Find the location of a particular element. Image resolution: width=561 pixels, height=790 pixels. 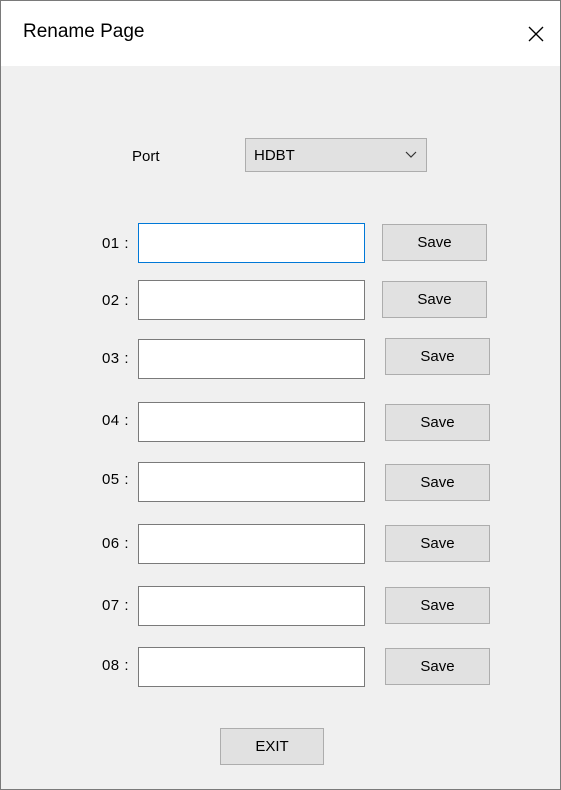

close-icon is located at coordinates (536, 33).